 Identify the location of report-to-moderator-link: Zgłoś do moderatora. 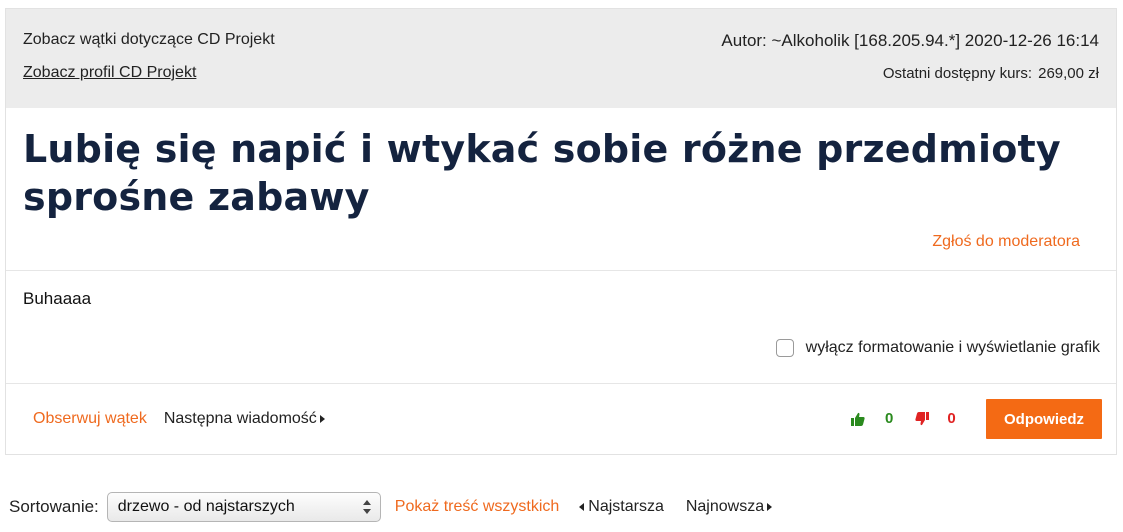
(1006, 242).